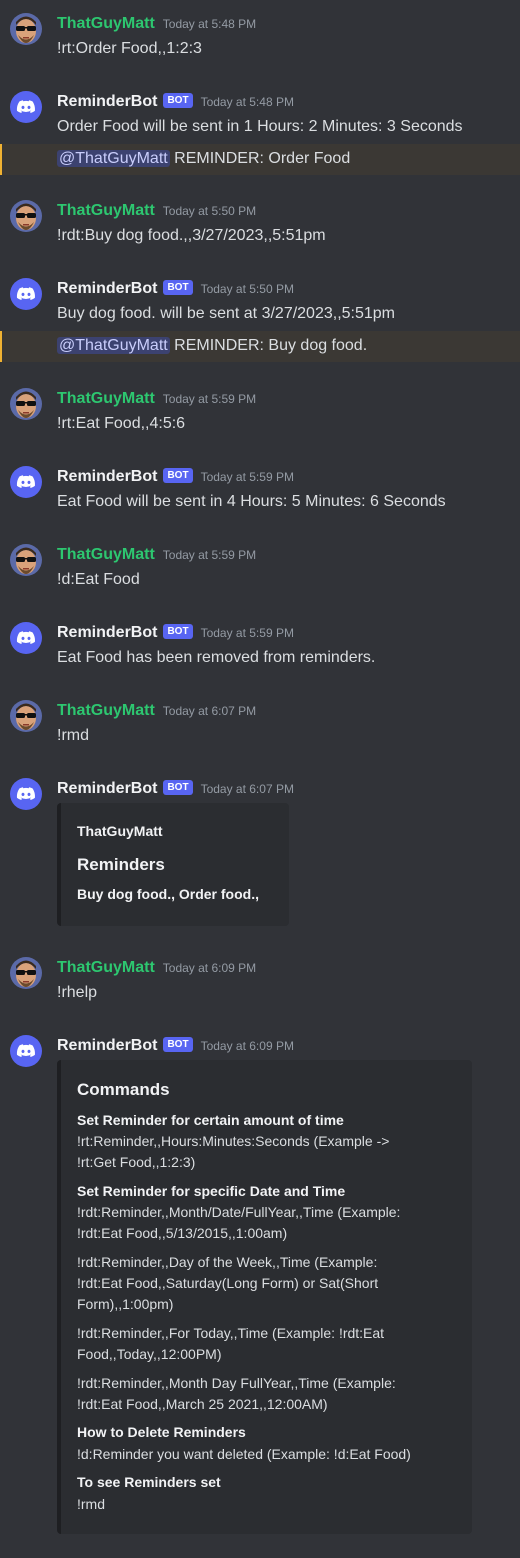  Describe the element at coordinates (269, 1504) in the screenshot. I see `embed-field-value: !rmd` at that location.